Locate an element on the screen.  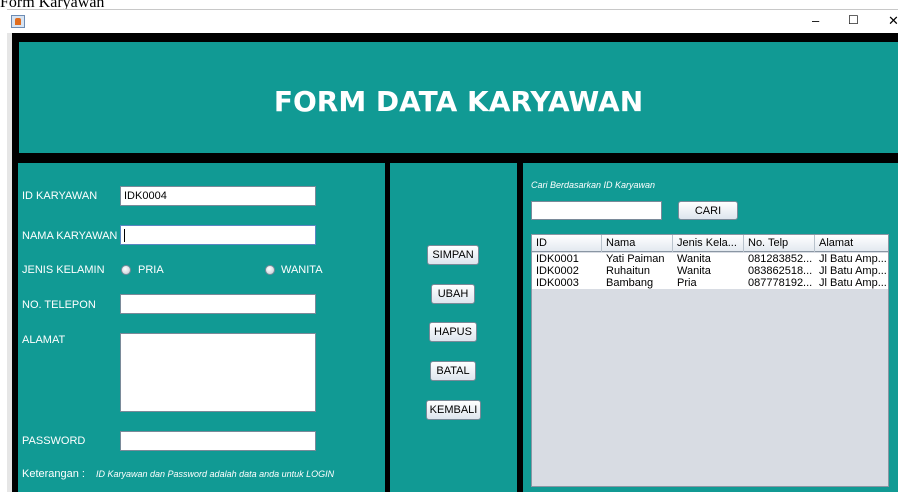
simpan-button: SIMPAN is located at coordinates (453, 255).